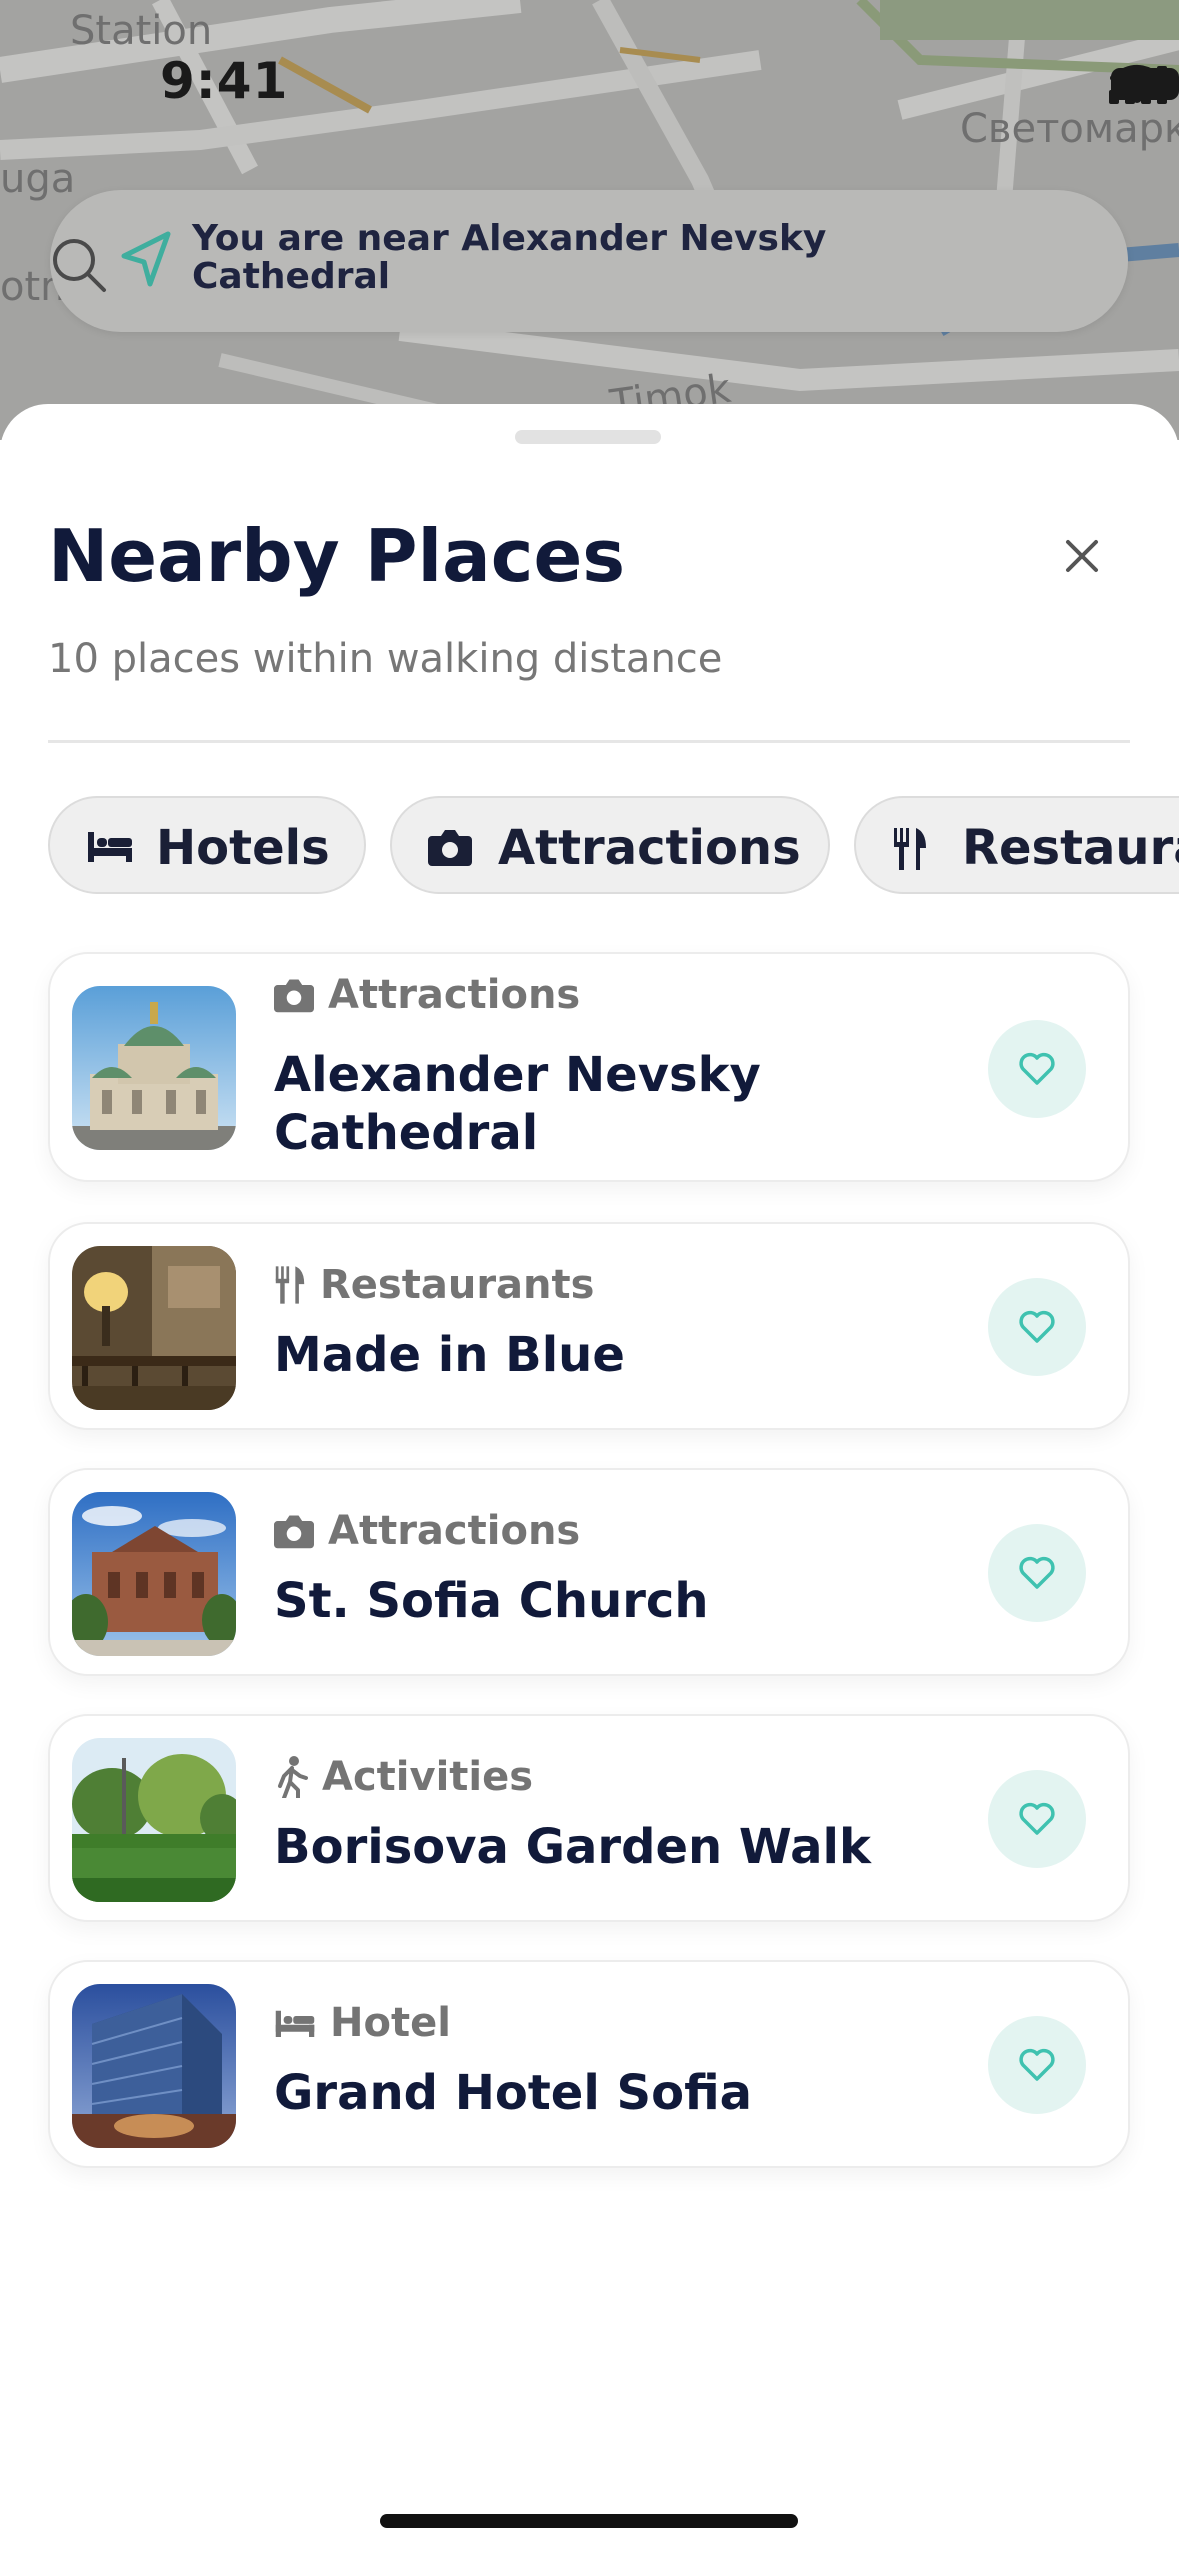 This screenshot has width=1179, height=2556. What do you see at coordinates (588, 437) in the screenshot?
I see `sheet-grabber` at bounding box center [588, 437].